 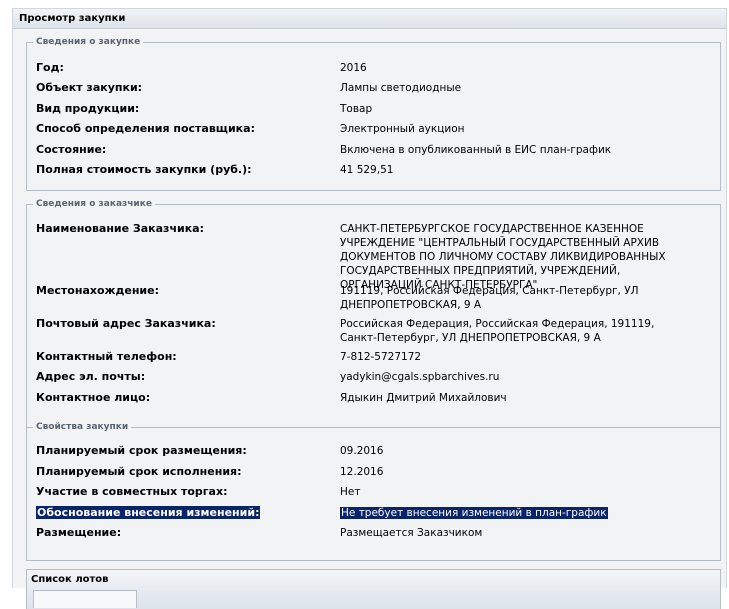 I want to click on field-value: Товар, so click(x=356, y=109).